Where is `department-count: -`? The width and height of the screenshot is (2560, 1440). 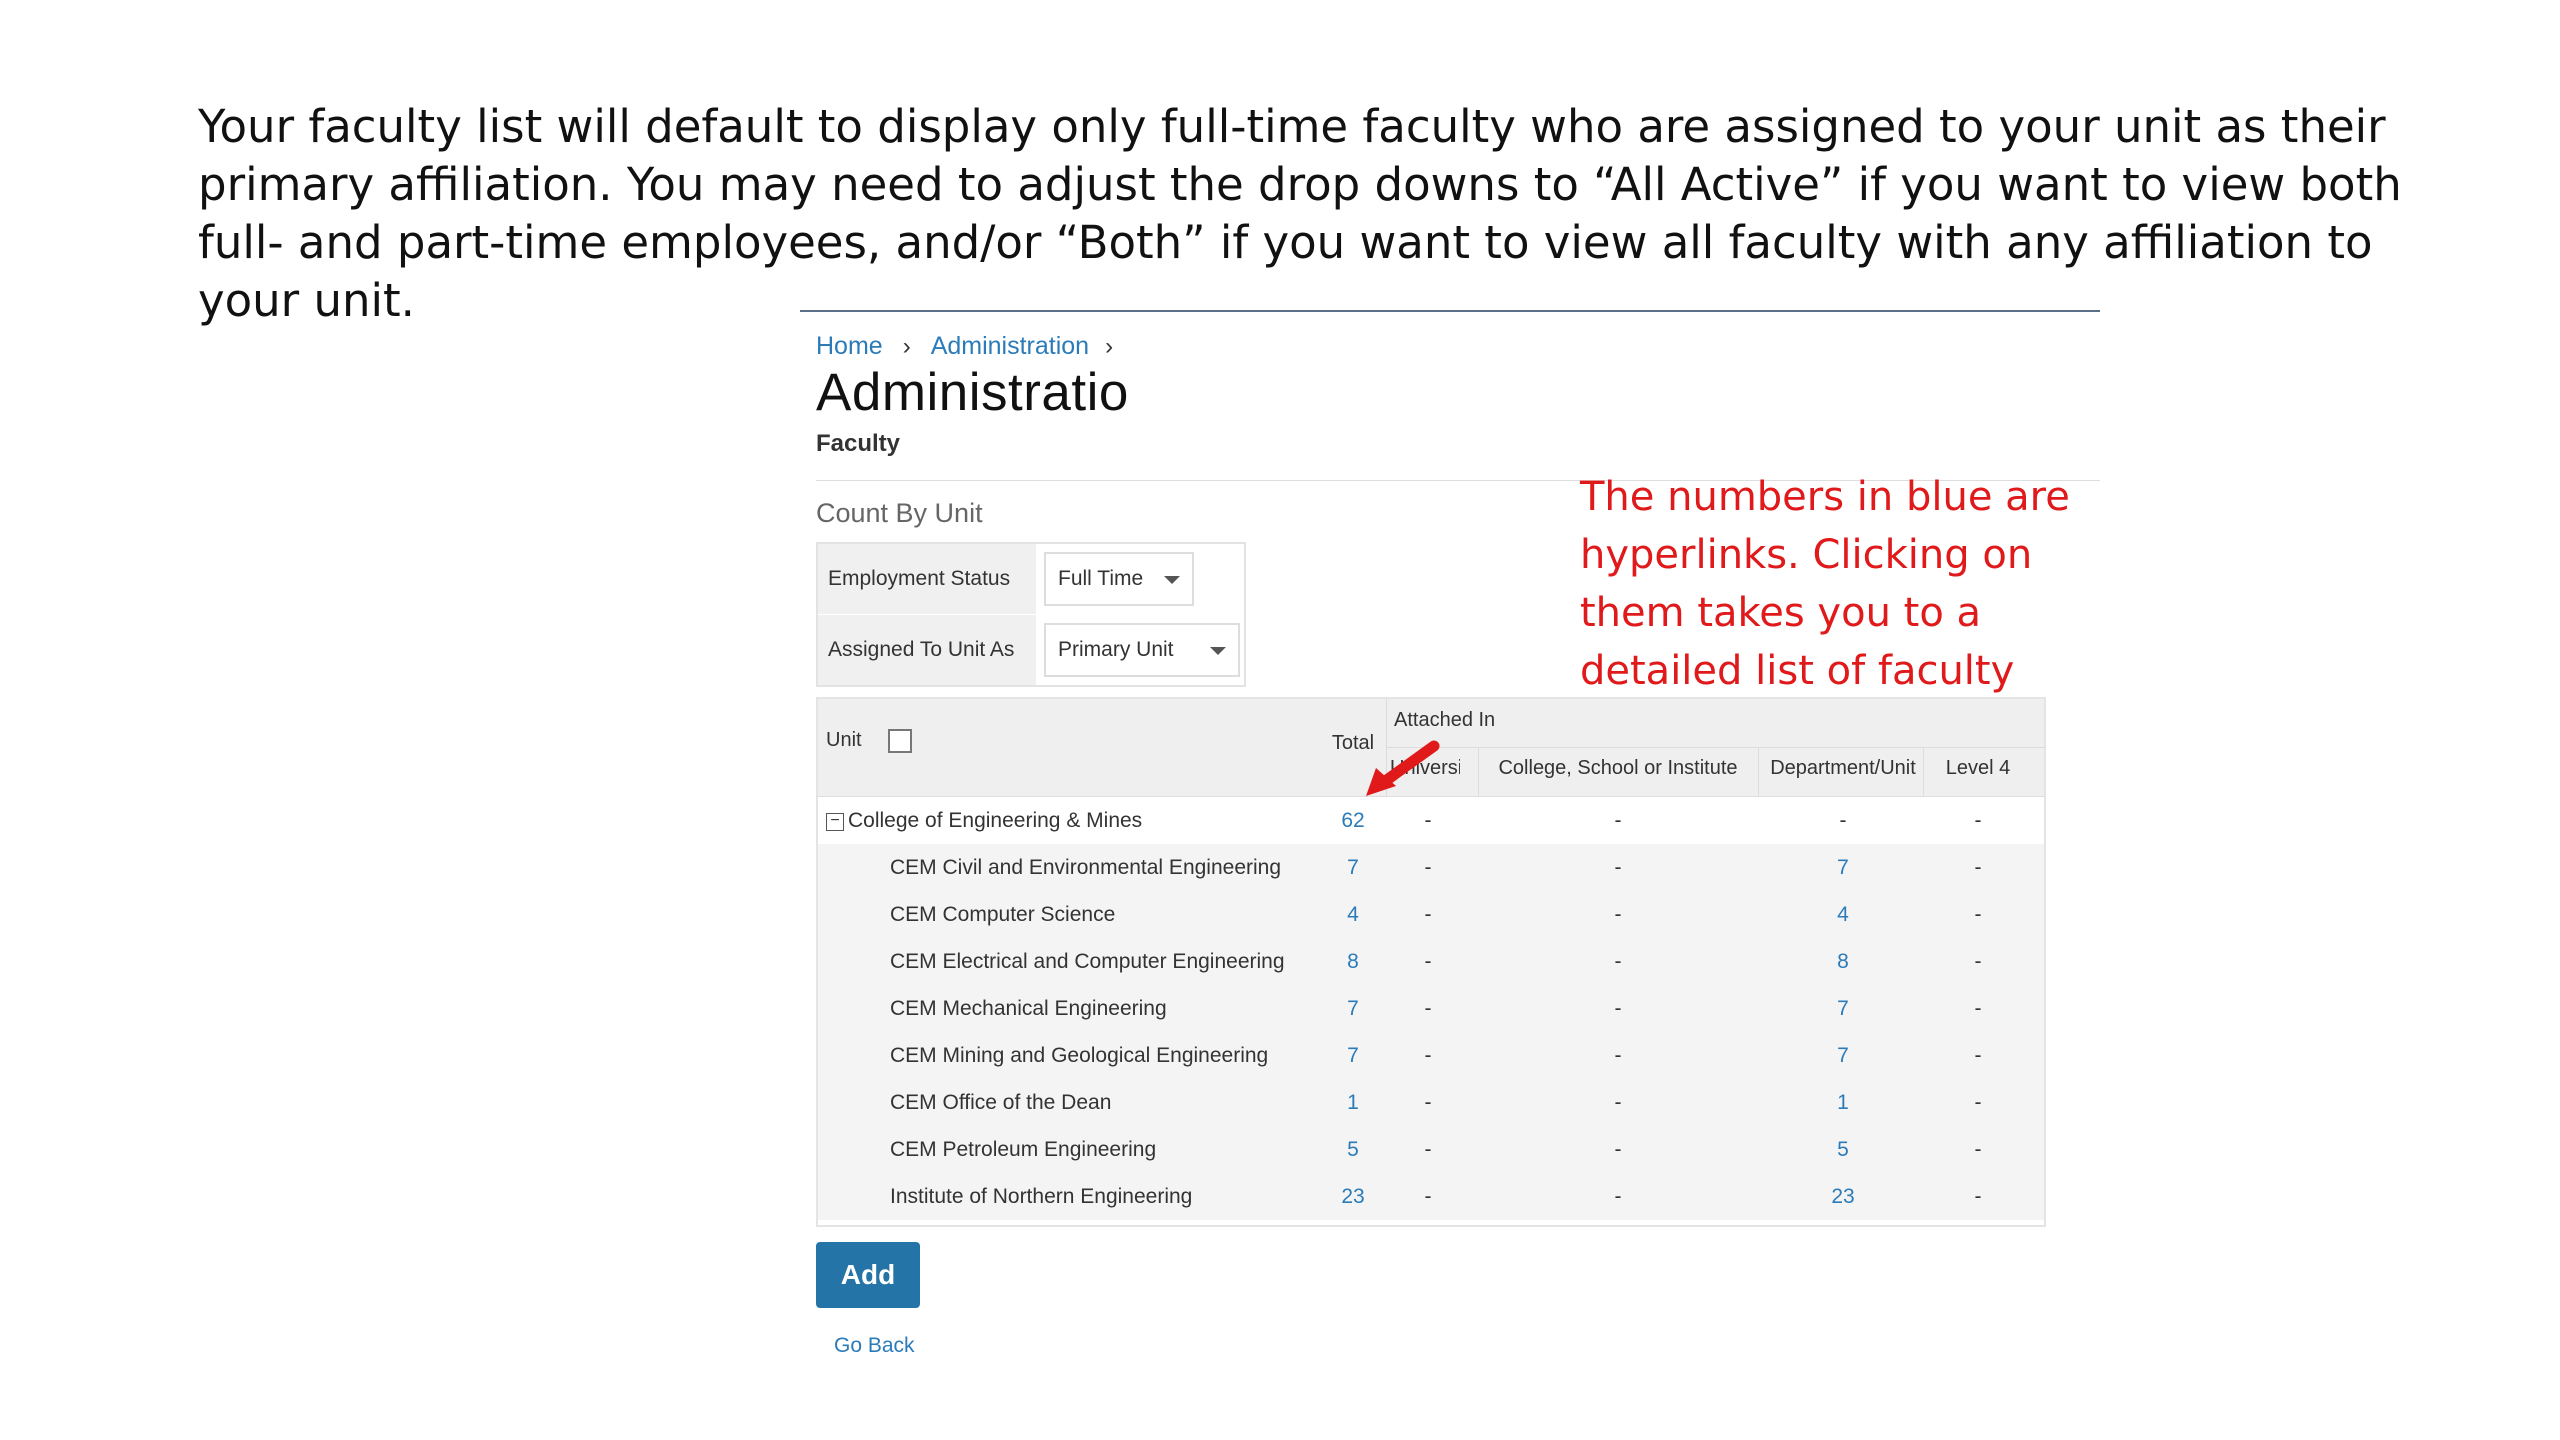
department-count: - is located at coordinates (1843, 820).